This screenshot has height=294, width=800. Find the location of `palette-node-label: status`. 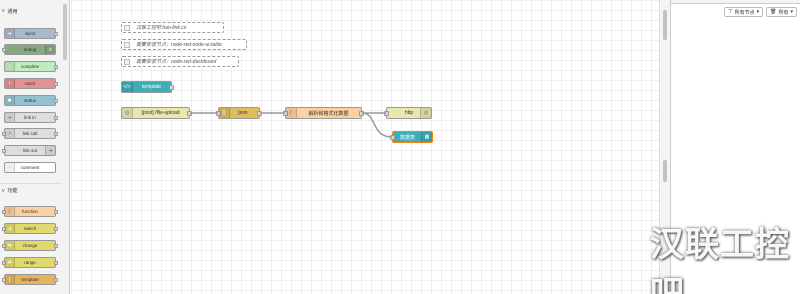

palette-node-label: status is located at coordinates (29, 100).